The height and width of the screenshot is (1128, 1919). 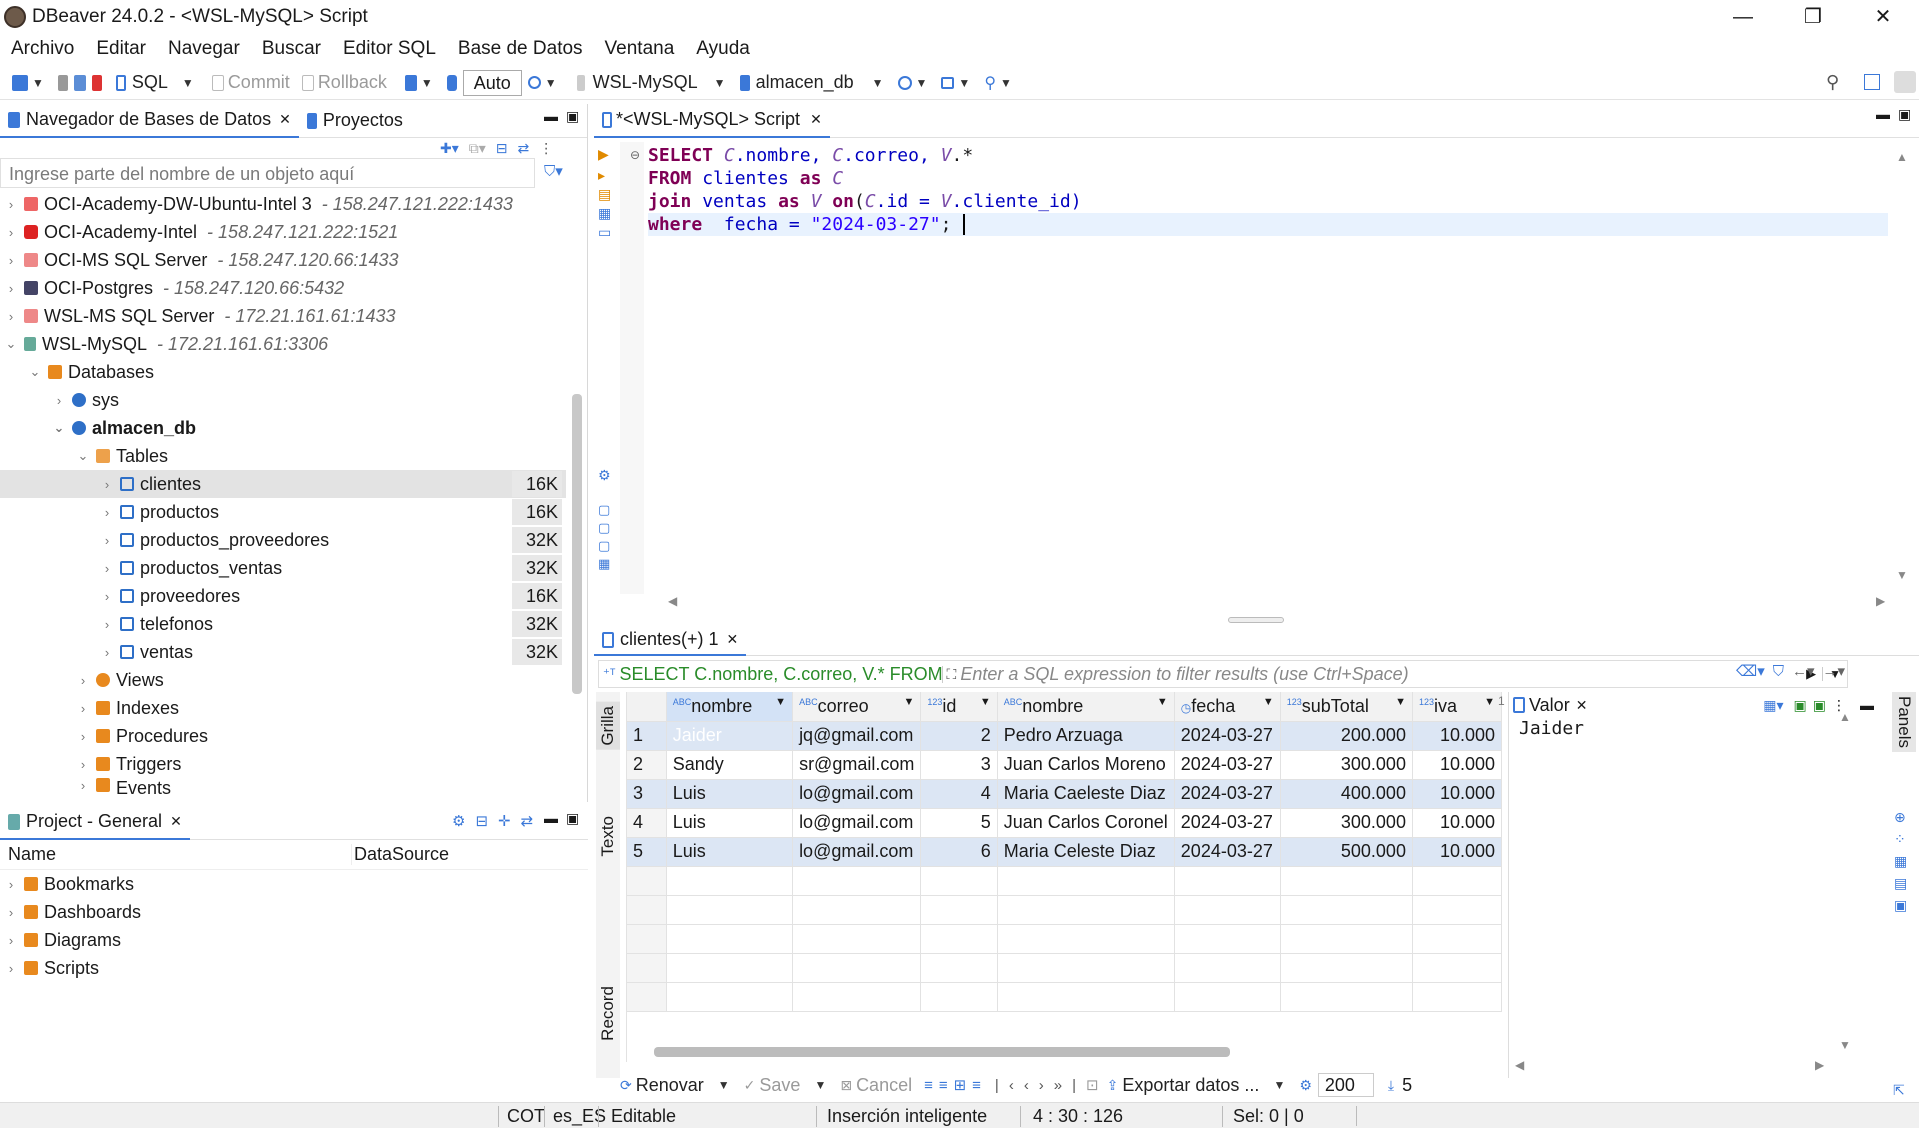 What do you see at coordinates (283, 596) in the screenshot?
I see `tree-item-table: › proveedores 16K` at bounding box center [283, 596].